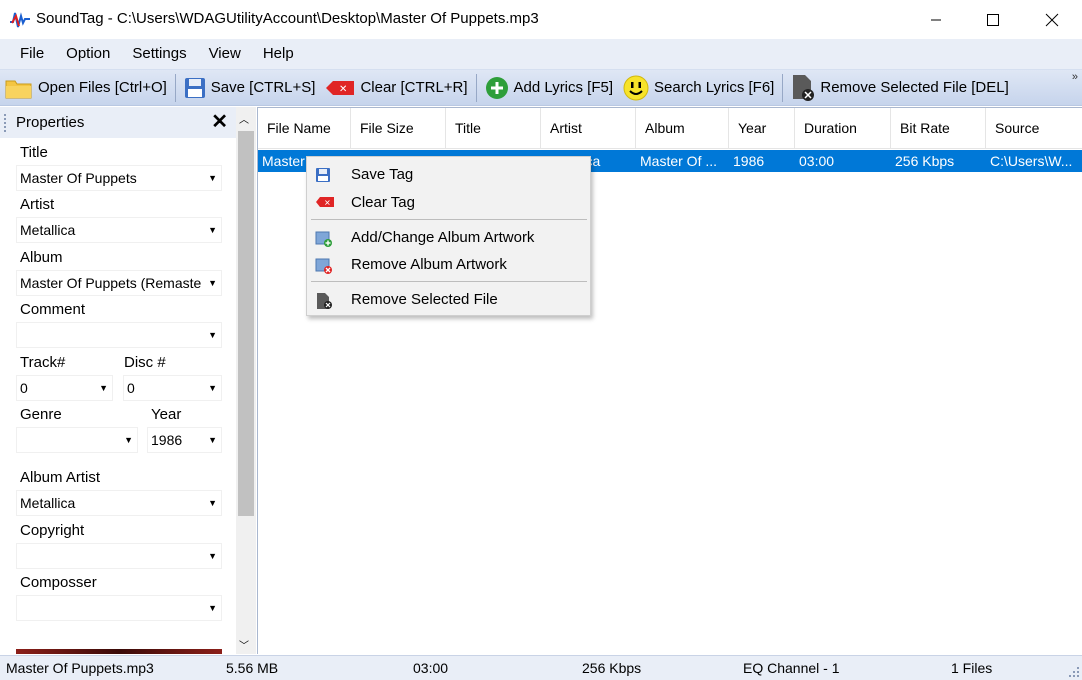 Image resolution: width=1082 pixels, height=680 pixels. What do you see at coordinates (119, 230) in the screenshot?
I see `artist-field: Metallica ▼` at bounding box center [119, 230].